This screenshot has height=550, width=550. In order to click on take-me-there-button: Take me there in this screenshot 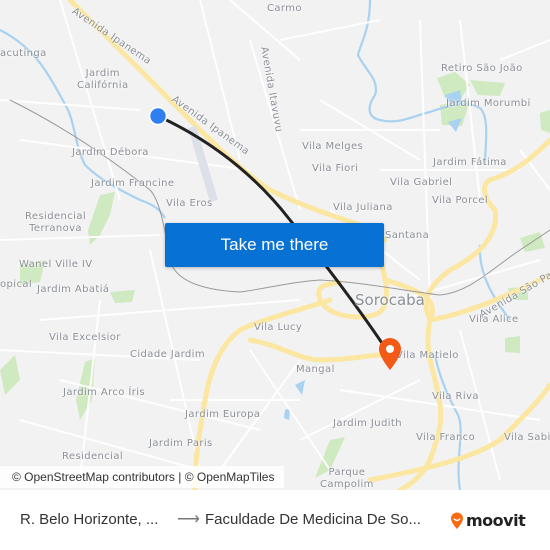, I will do `click(274, 245)`.